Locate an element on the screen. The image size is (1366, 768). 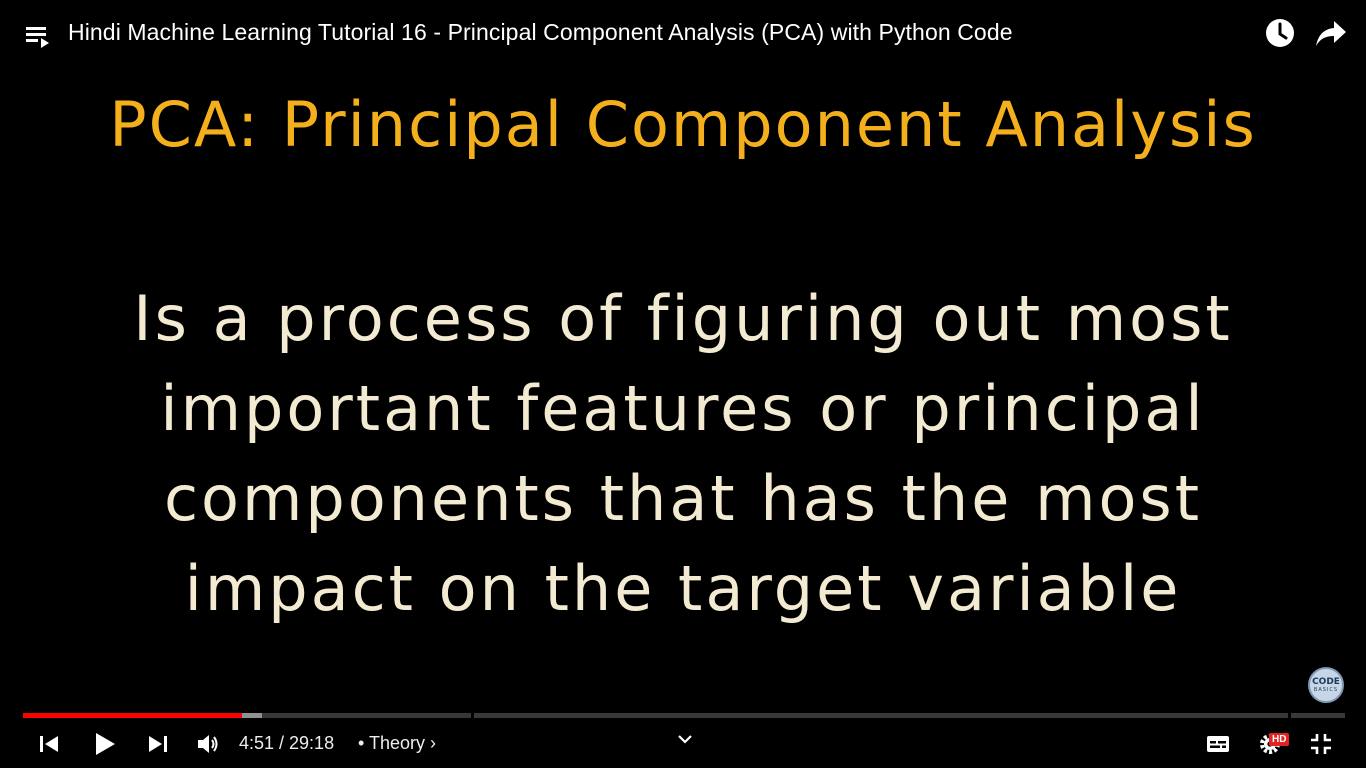
channel-watermark: CODE BASICS is located at coordinates (1326, 685).